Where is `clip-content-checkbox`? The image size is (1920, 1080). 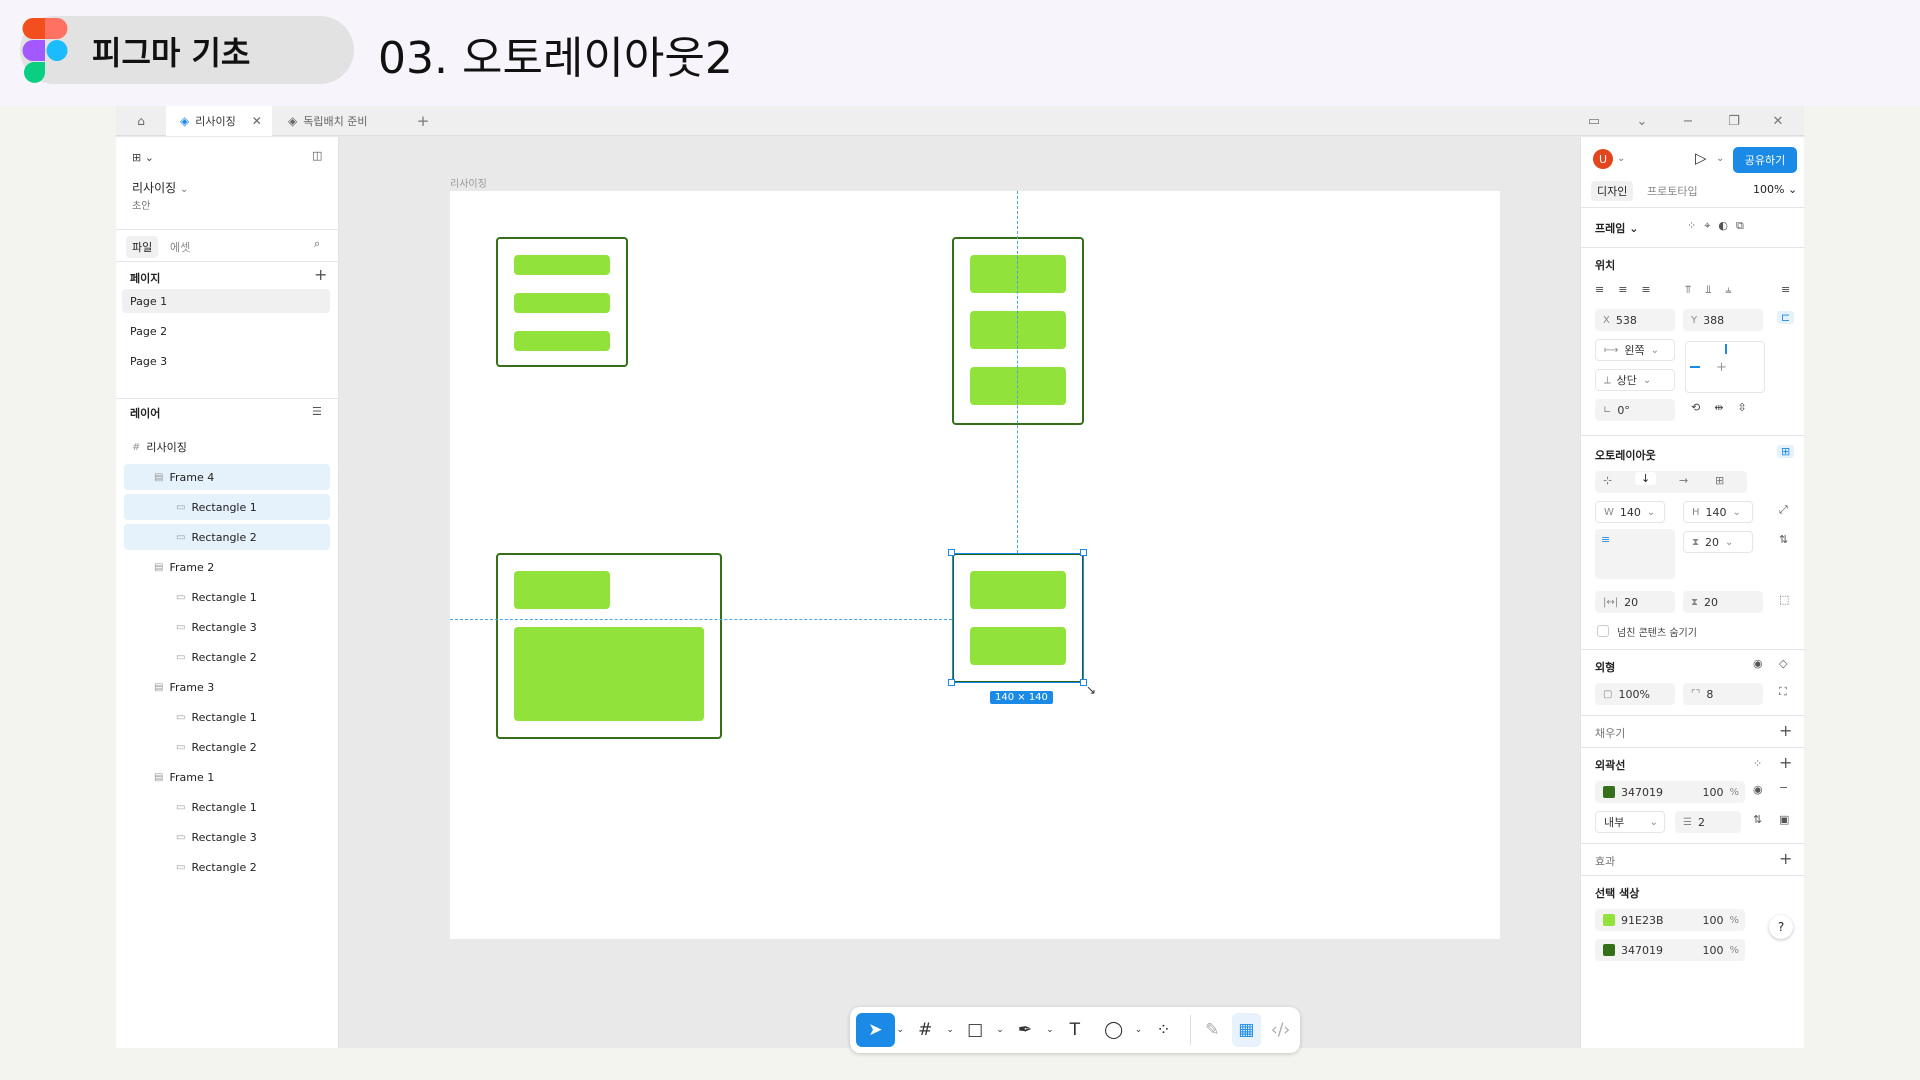
clip-content-checkbox is located at coordinates (1603, 631).